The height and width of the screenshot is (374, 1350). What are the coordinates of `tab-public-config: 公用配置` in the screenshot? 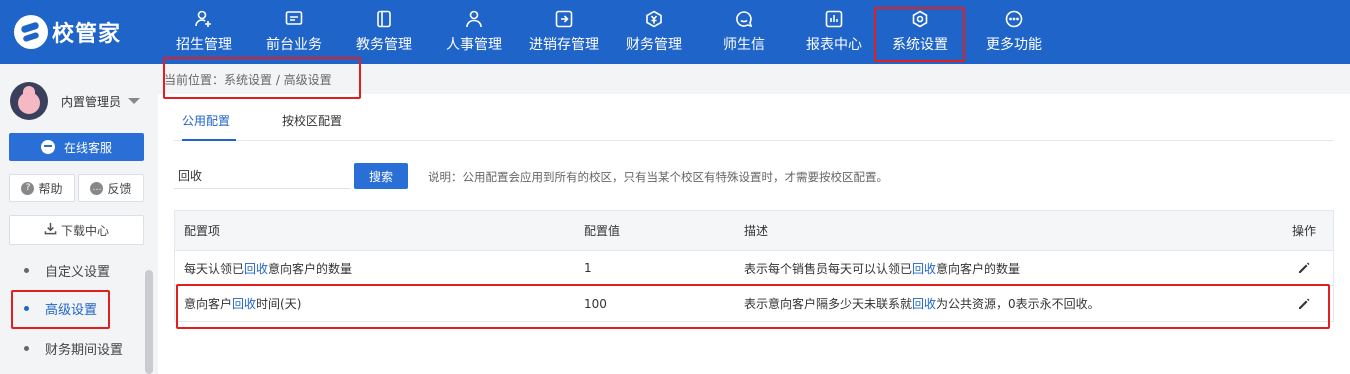 It's located at (206, 120).